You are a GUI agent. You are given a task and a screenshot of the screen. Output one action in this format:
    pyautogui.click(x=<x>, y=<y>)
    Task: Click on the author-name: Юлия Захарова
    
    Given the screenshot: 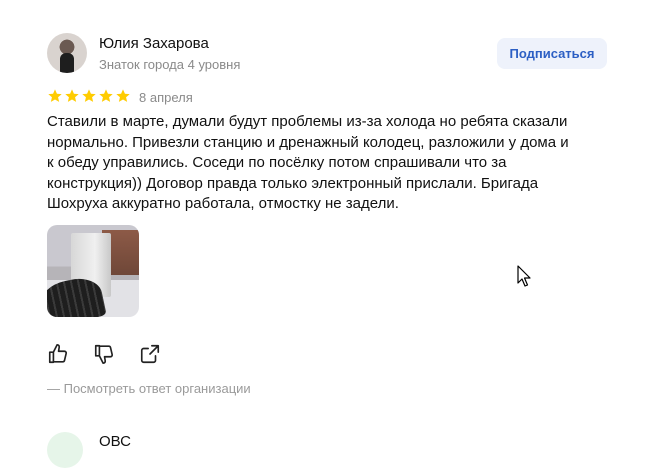 What is the action you would take?
    pyautogui.click(x=154, y=43)
    